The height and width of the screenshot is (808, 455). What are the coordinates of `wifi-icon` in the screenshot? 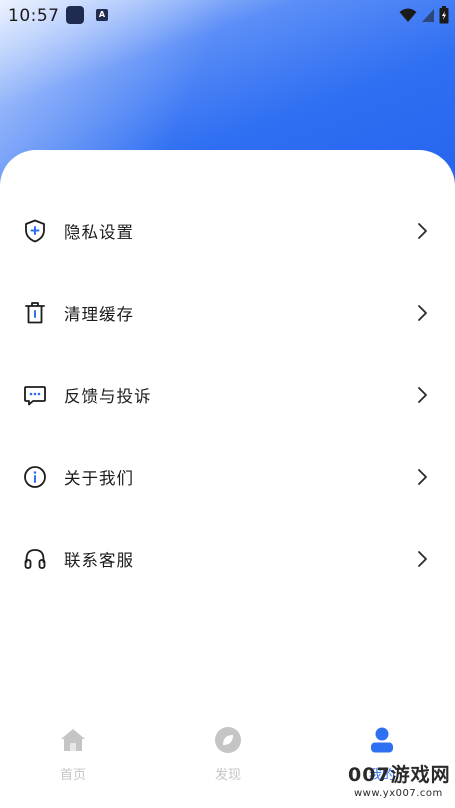 It's located at (408, 15).